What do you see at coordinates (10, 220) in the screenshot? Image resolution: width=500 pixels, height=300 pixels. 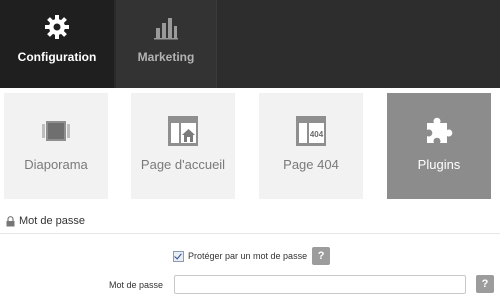 I see `lock-icon` at bounding box center [10, 220].